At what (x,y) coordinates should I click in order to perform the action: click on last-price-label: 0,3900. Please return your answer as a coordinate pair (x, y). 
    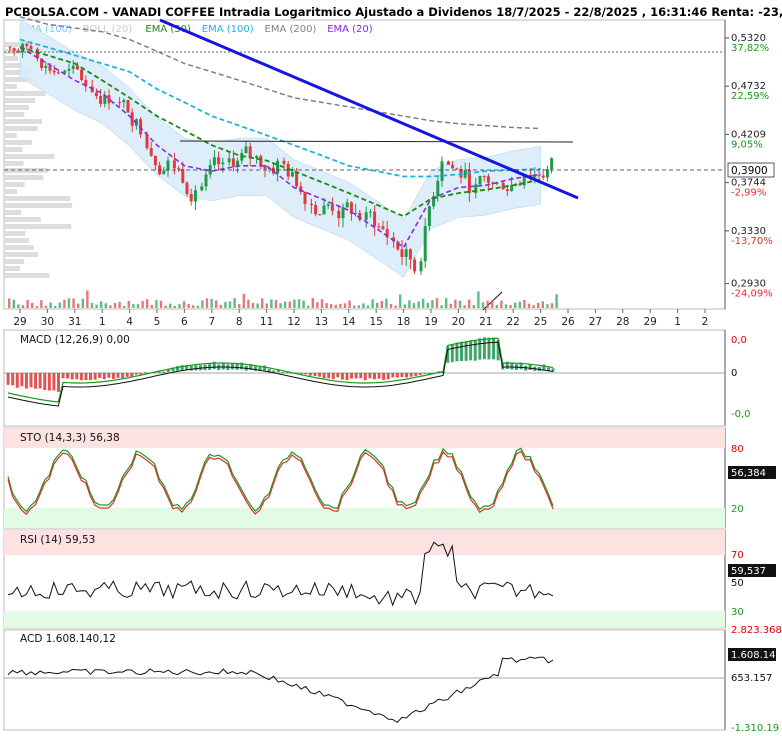
    Looking at the image, I should click on (749, 171).